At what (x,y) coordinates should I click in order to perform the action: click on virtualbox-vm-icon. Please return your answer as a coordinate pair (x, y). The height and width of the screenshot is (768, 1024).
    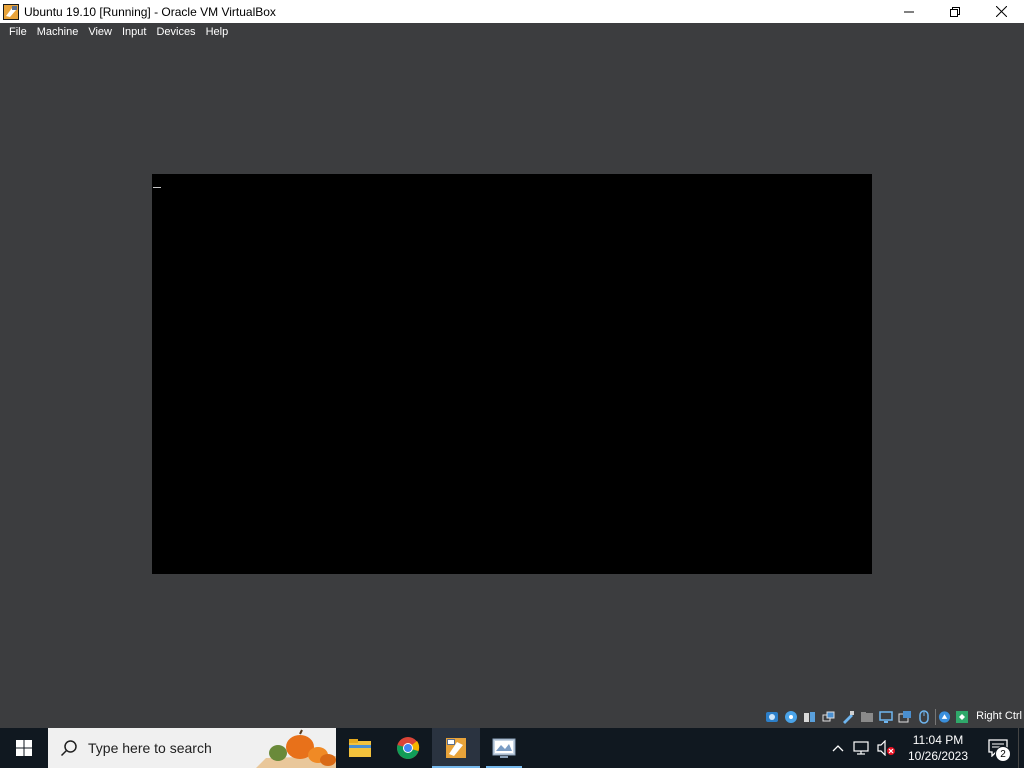
    Looking at the image, I should click on (504, 748).